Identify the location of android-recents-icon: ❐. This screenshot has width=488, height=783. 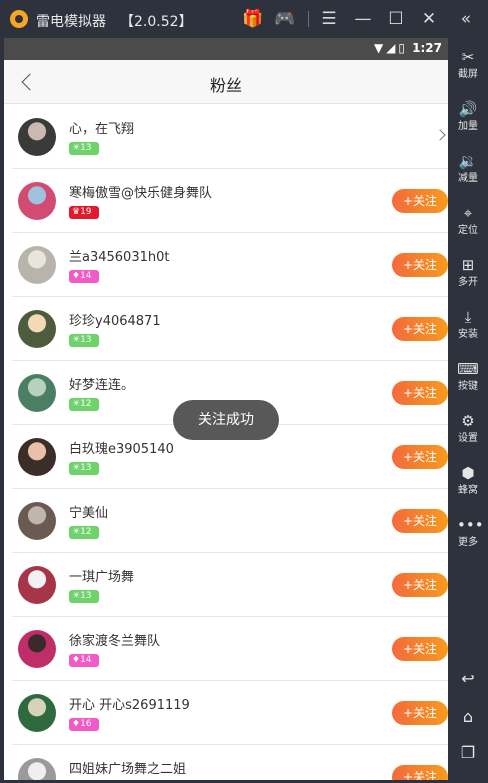
(468, 753).